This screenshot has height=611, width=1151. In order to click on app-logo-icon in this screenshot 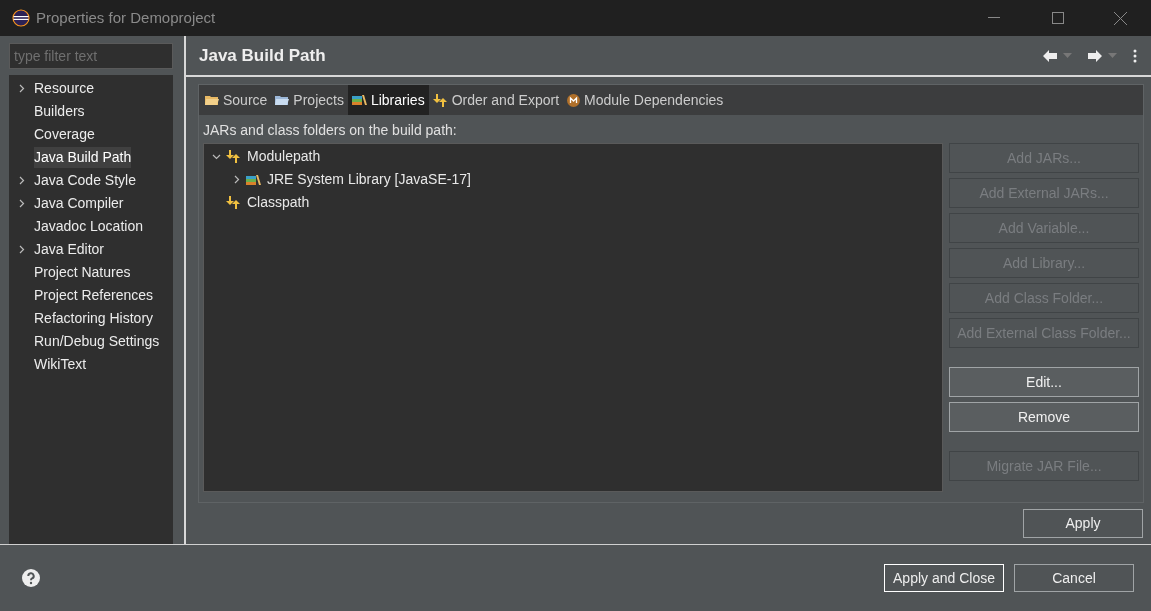, I will do `click(21, 18)`.